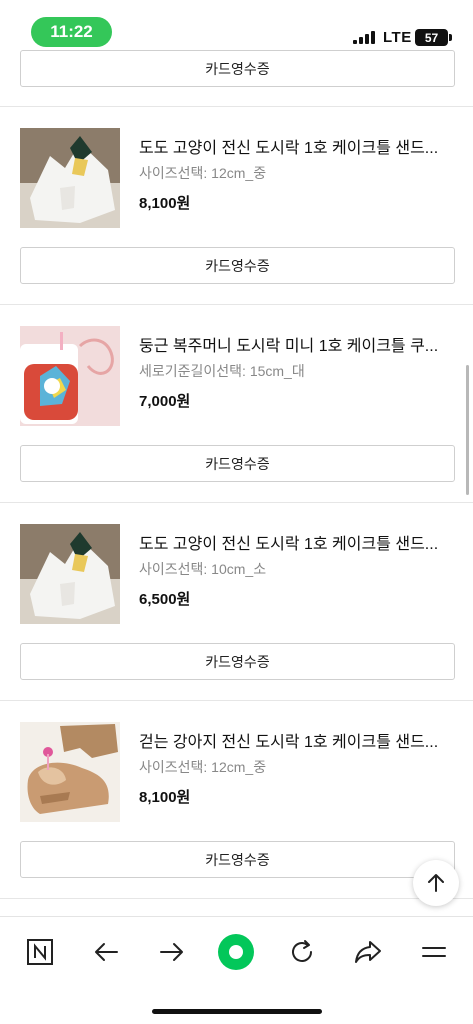  Describe the element at coordinates (71, 32) in the screenshot. I see `status-time: 11:22` at that location.